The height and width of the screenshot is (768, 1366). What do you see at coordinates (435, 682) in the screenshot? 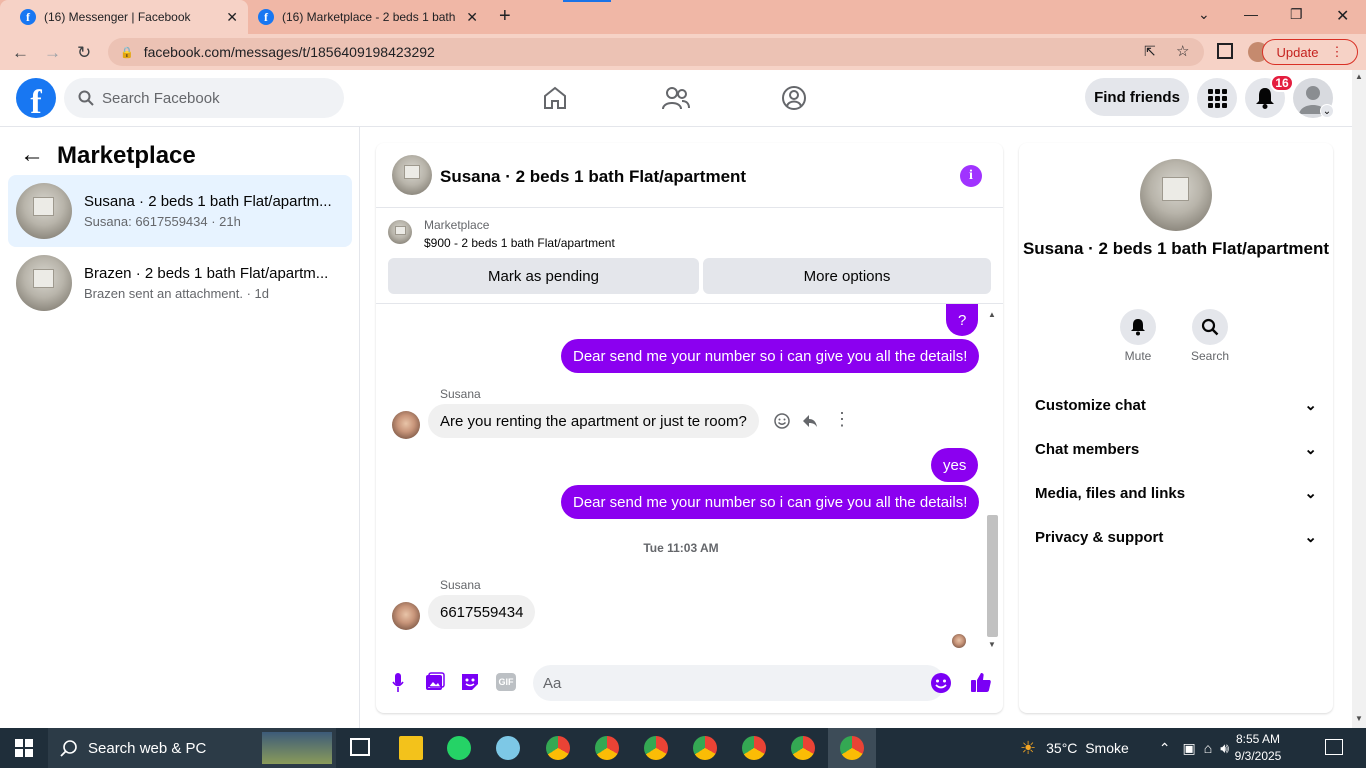
I see `photo-icon` at bounding box center [435, 682].